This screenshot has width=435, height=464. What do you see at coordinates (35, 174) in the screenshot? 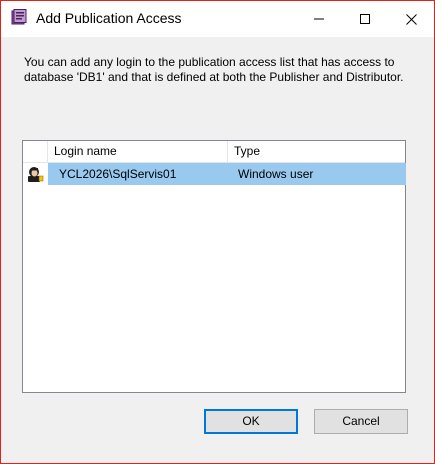
I see `user-login-icon` at bounding box center [35, 174].